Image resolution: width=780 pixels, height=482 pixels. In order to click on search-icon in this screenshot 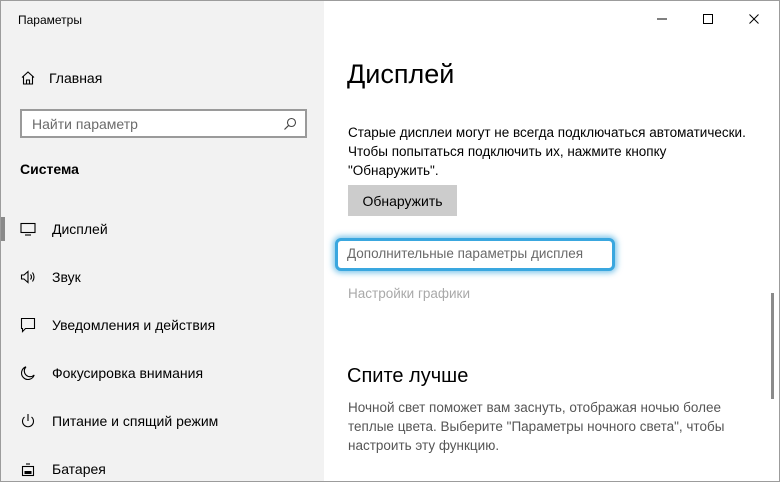, I will do `click(290, 124)`.